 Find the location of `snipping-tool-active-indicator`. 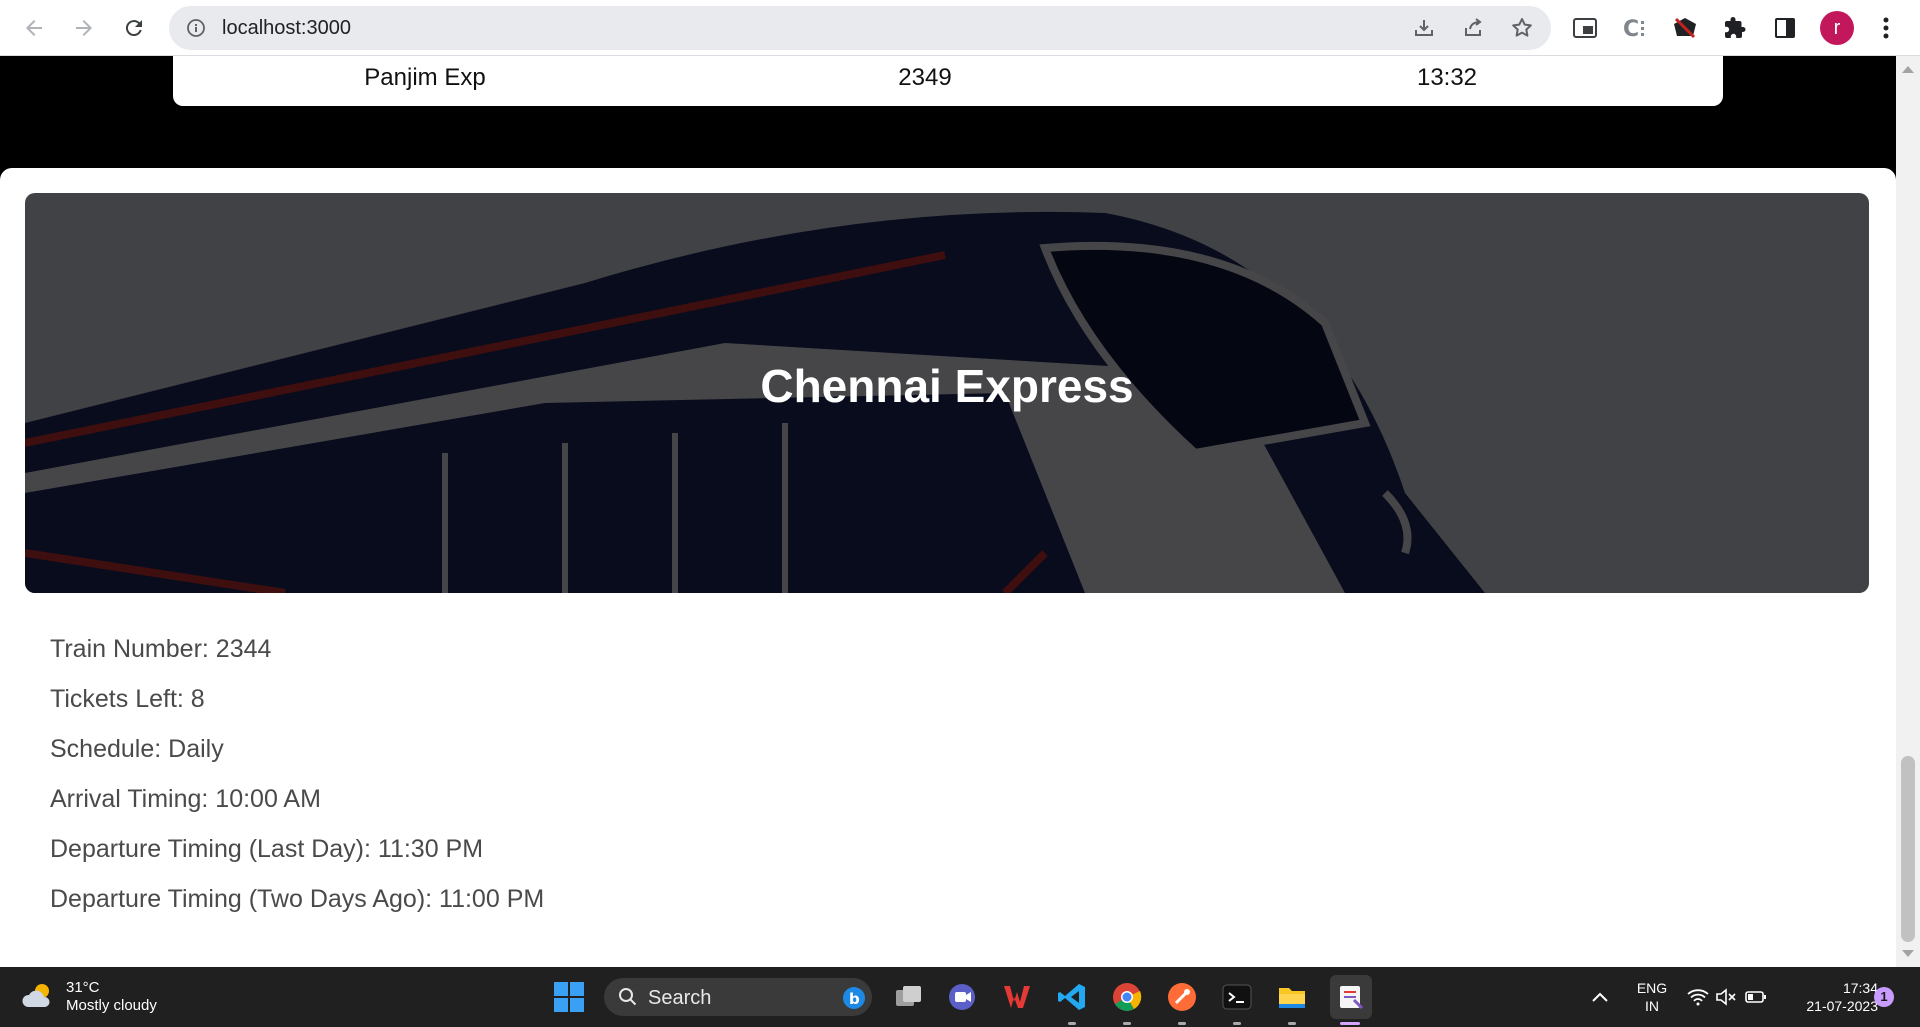

snipping-tool-active-indicator is located at coordinates (1350, 1023).